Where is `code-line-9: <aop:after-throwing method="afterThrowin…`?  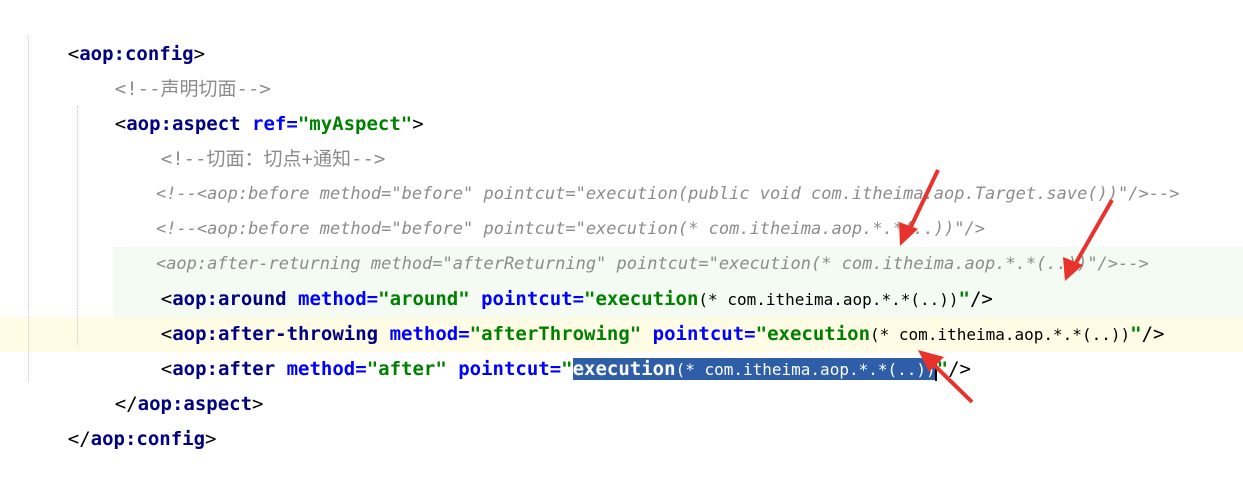
code-line-9: <aop:after-throwing method="afterThrowin… is located at coordinates (640, 313).